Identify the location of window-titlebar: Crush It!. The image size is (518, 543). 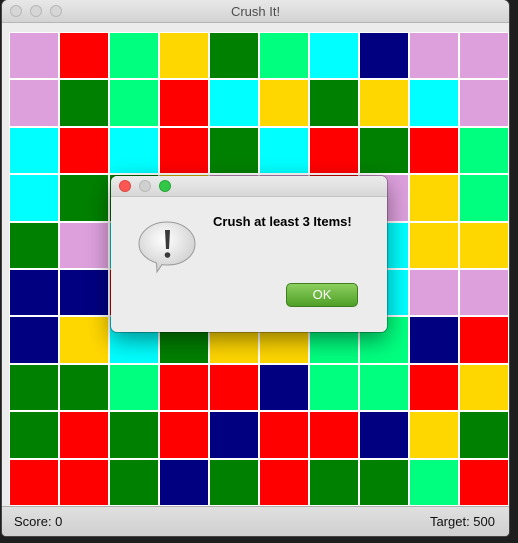
(255, 11).